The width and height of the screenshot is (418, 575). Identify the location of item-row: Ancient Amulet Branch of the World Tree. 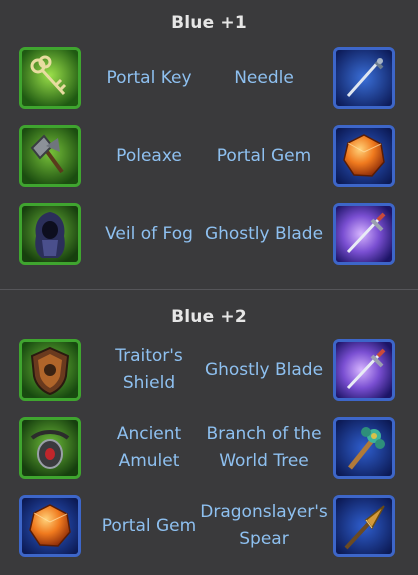
(209, 448).